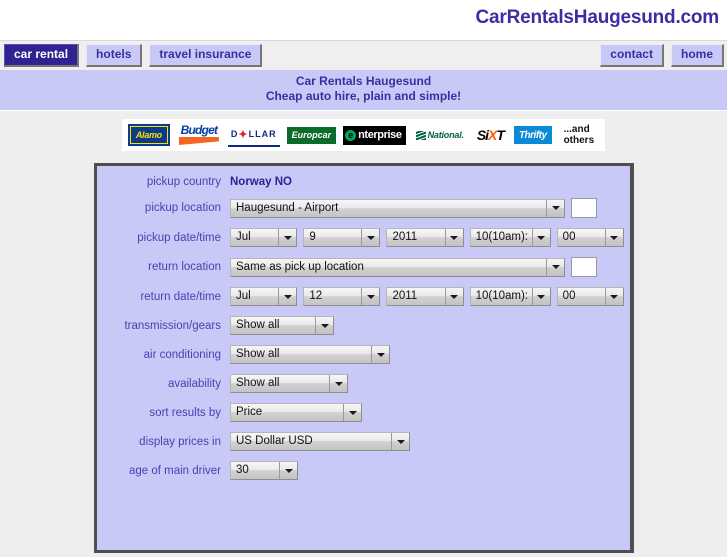 This screenshot has height=557, width=727. Describe the element at coordinates (425, 296) in the screenshot. I see `select-return-year: 2011` at that location.